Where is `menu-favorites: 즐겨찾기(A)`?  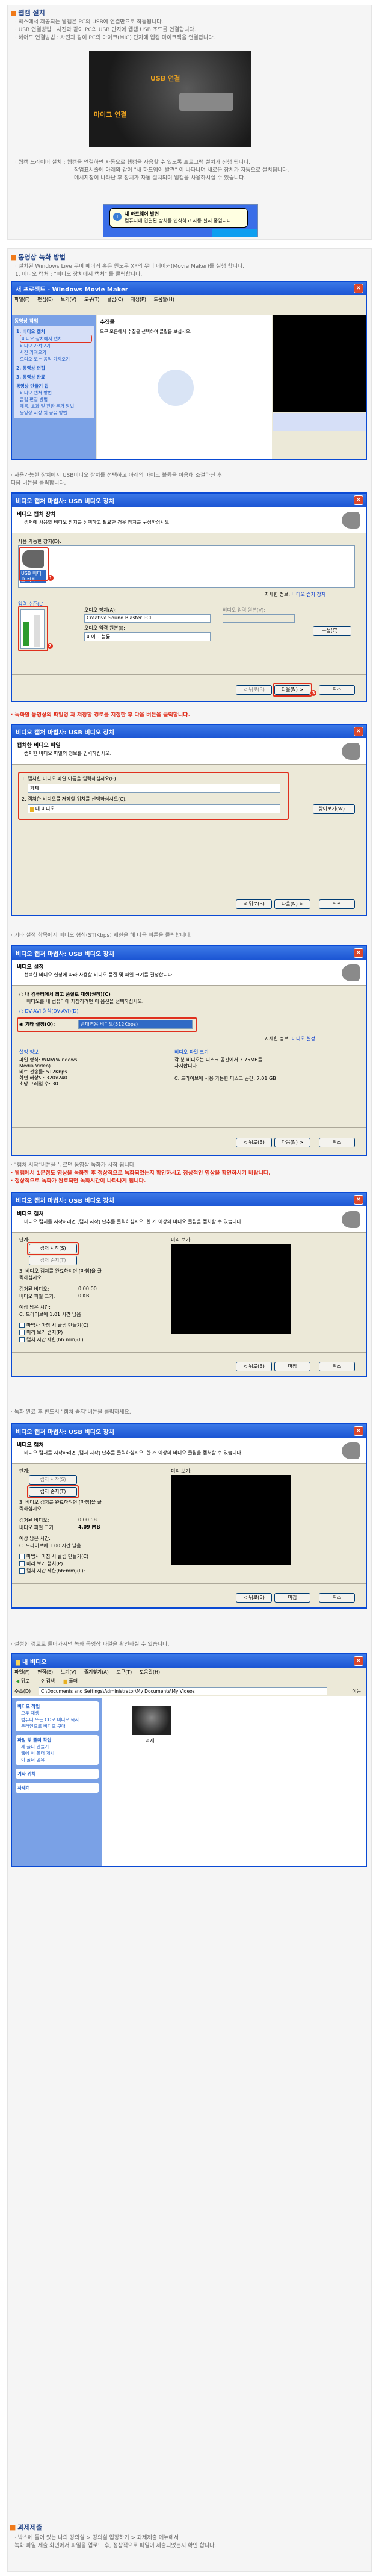 menu-favorites: 즐겨찾기(A) is located at coordinates (96, 1672).